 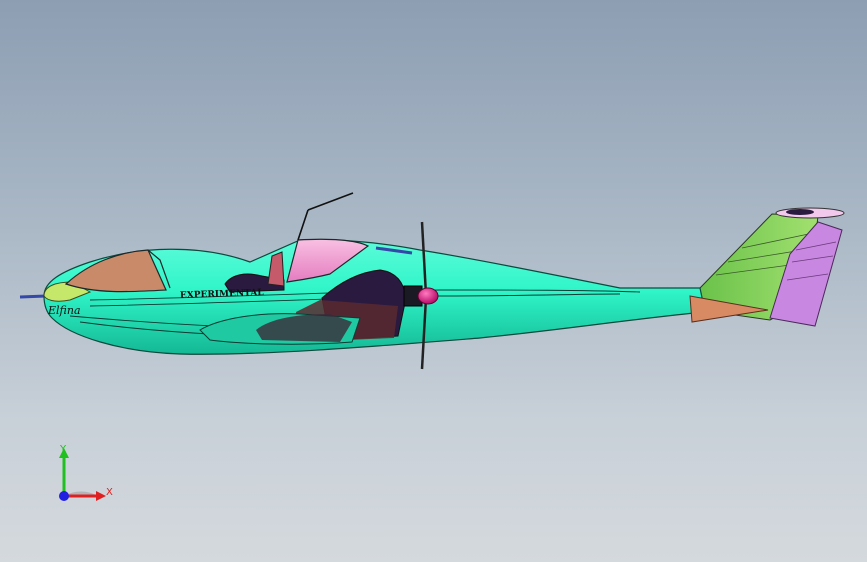 I want to click on antenna-arm, so click(x=330, y=201).